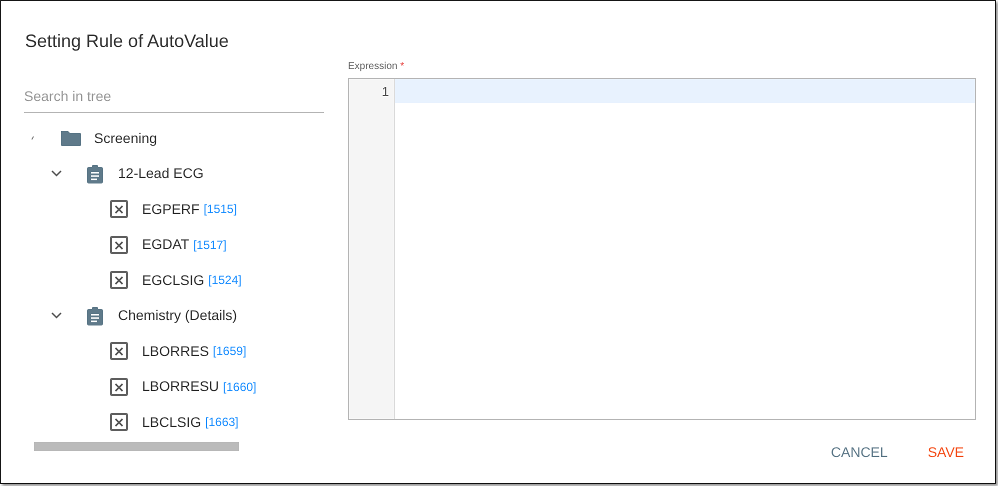 This screenshot has width=998, height=486. Describe the element at coordinates (859, 452) in the screenshot. I see `cancel-button: CANCEL` at that location.